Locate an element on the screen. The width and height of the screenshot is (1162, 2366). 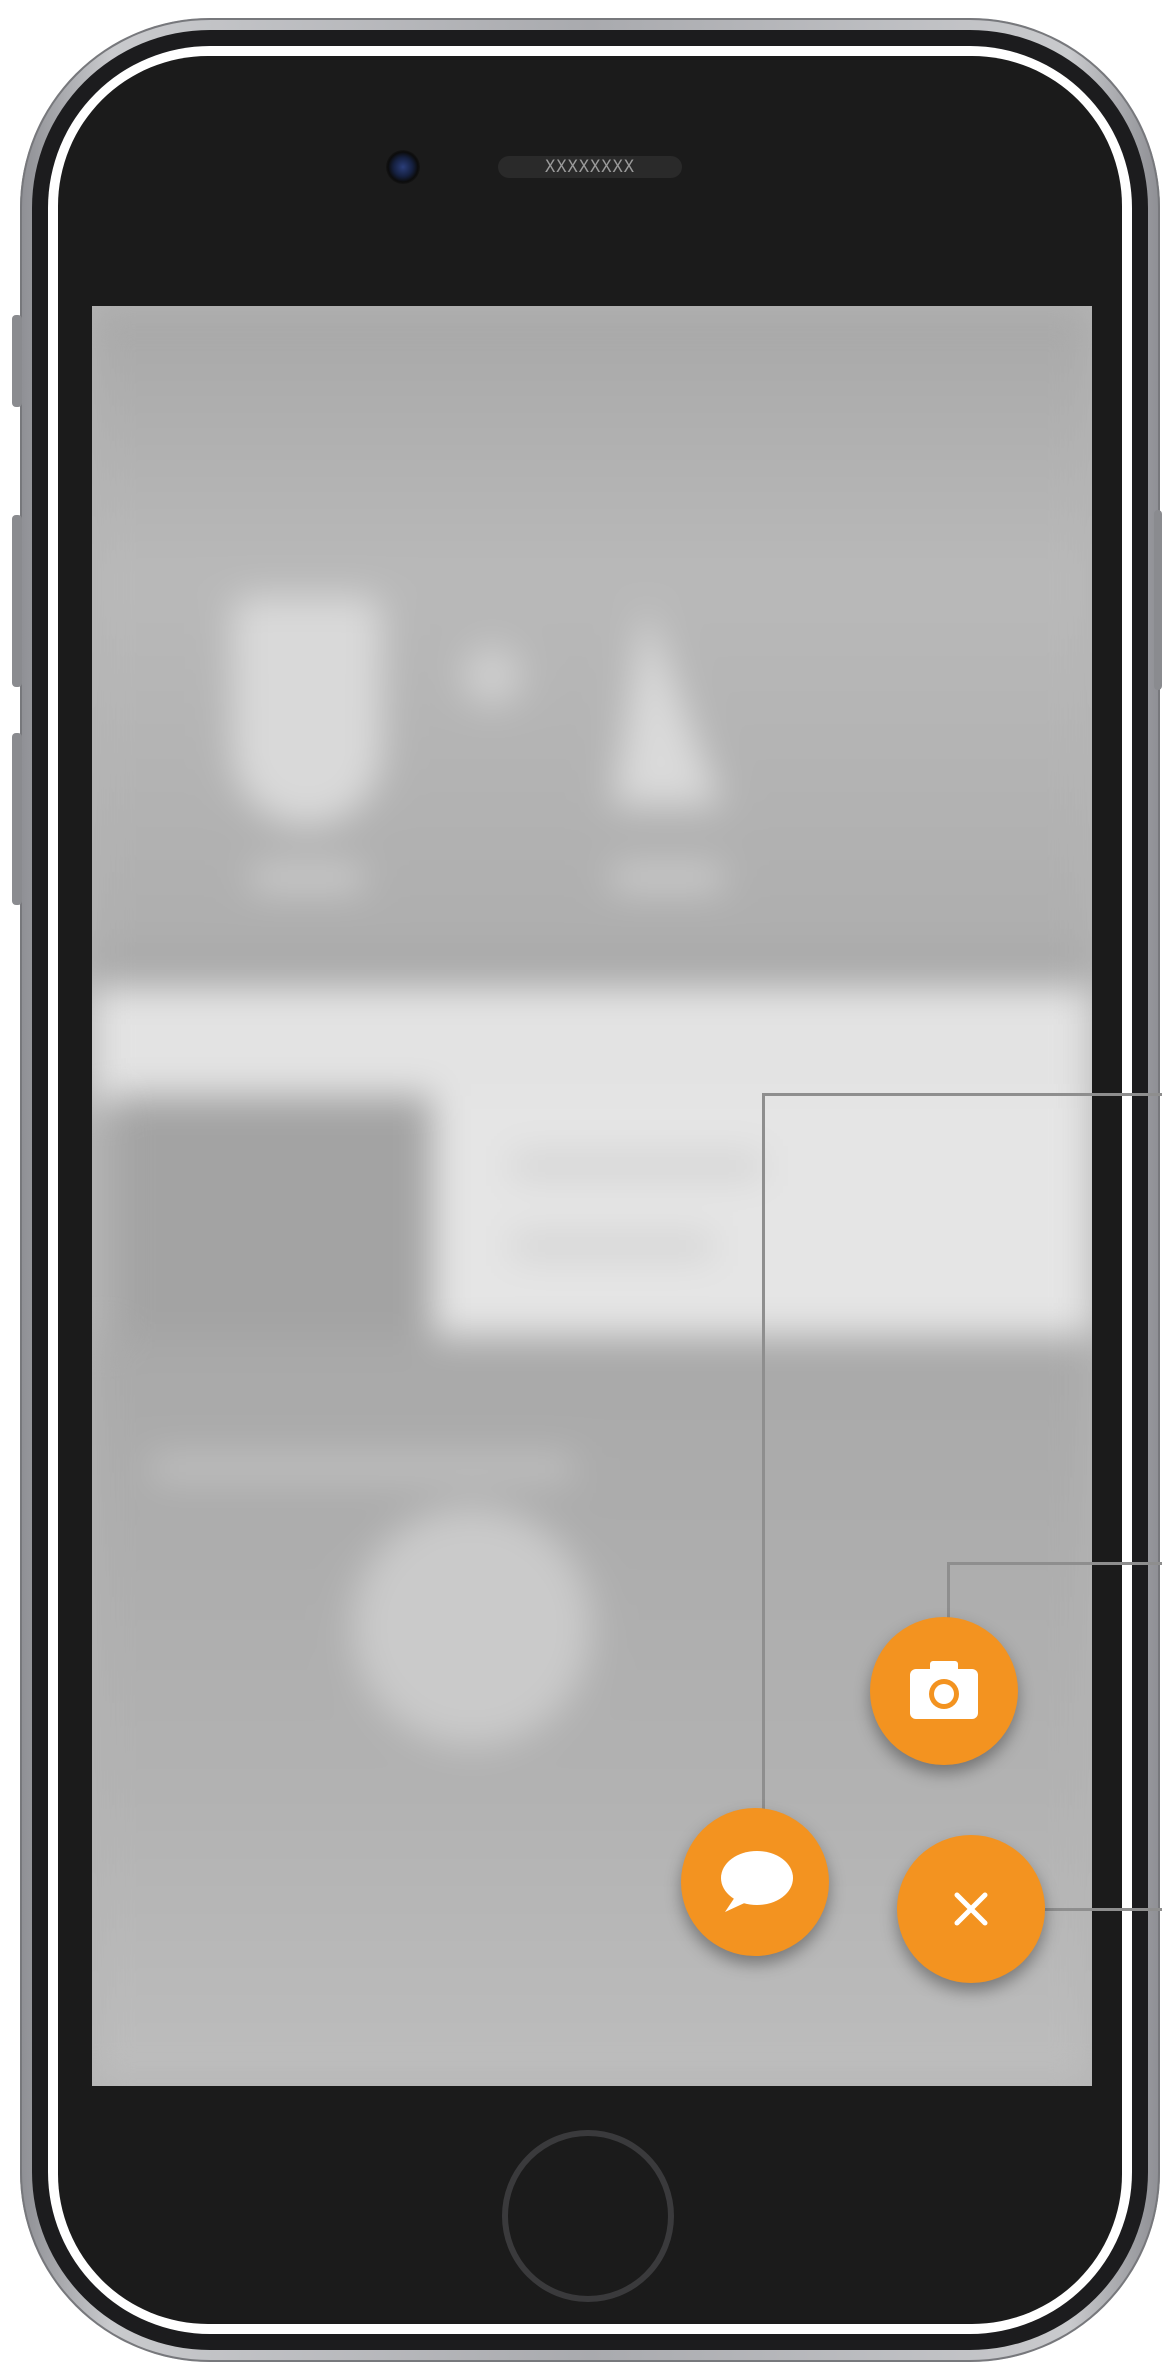
mute-switch is located at coordinates (17, 361).